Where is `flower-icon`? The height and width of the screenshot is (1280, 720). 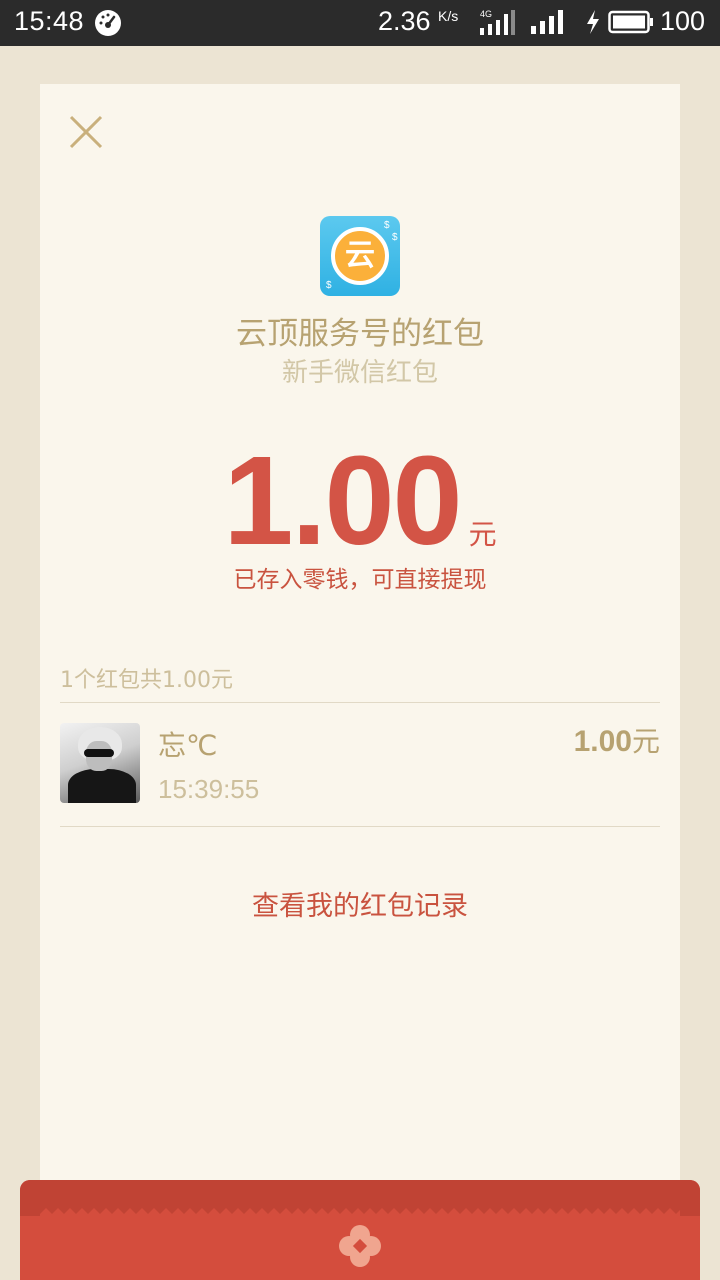 flower-icon is located at coordinates (360, 1246).